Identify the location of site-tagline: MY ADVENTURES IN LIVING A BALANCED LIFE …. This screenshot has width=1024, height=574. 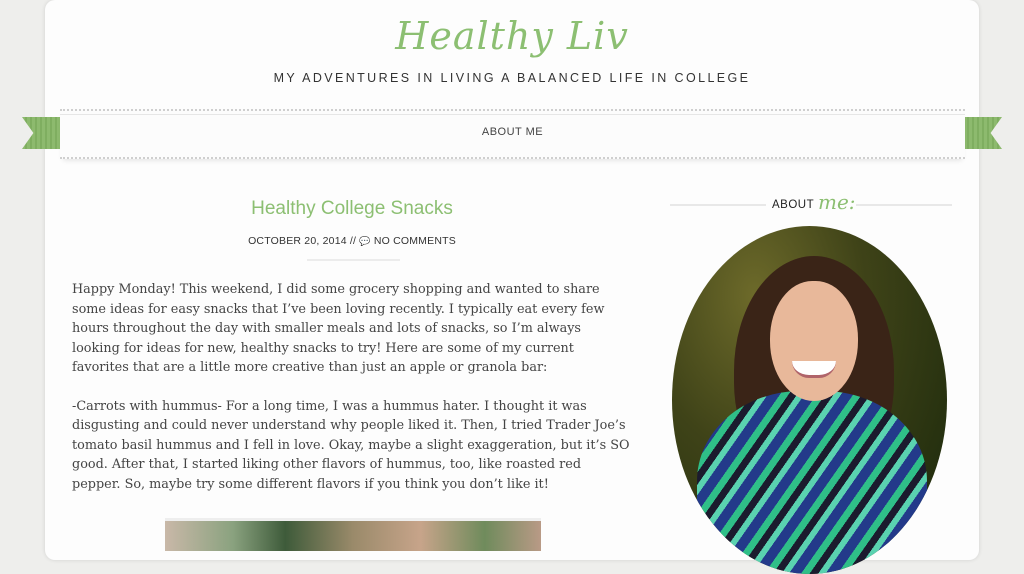
(512, 78).